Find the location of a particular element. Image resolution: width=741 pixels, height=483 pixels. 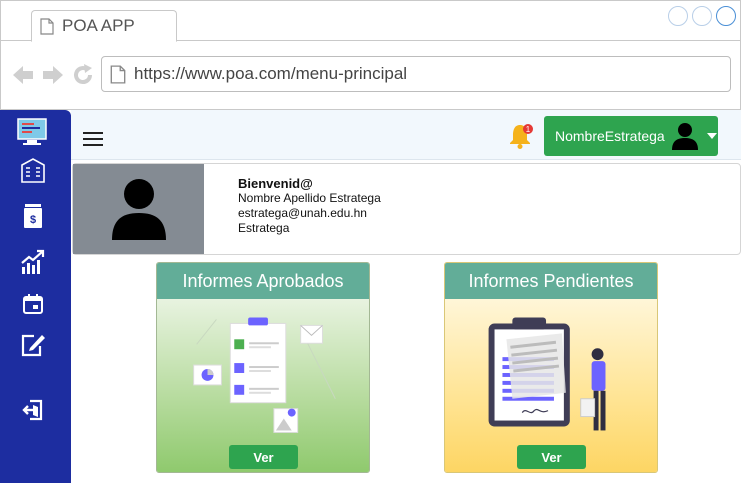

approved-checklist-illustration is located at coordinates (264, 375).